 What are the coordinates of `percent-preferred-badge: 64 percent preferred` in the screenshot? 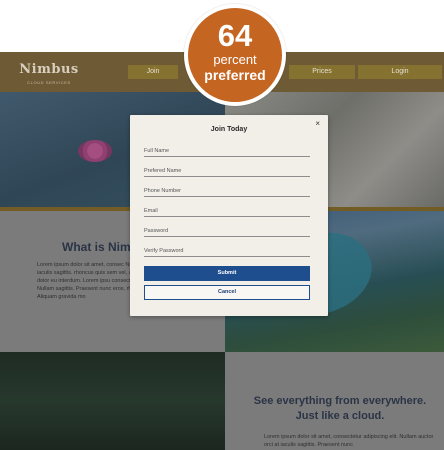 It's located at (235, 55).